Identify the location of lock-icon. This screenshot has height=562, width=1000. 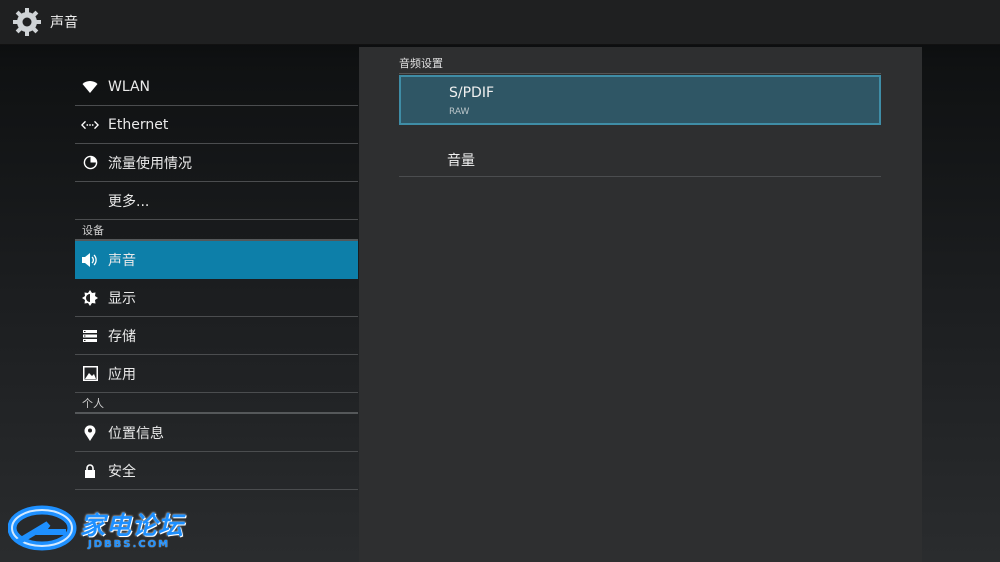
(90, 471).